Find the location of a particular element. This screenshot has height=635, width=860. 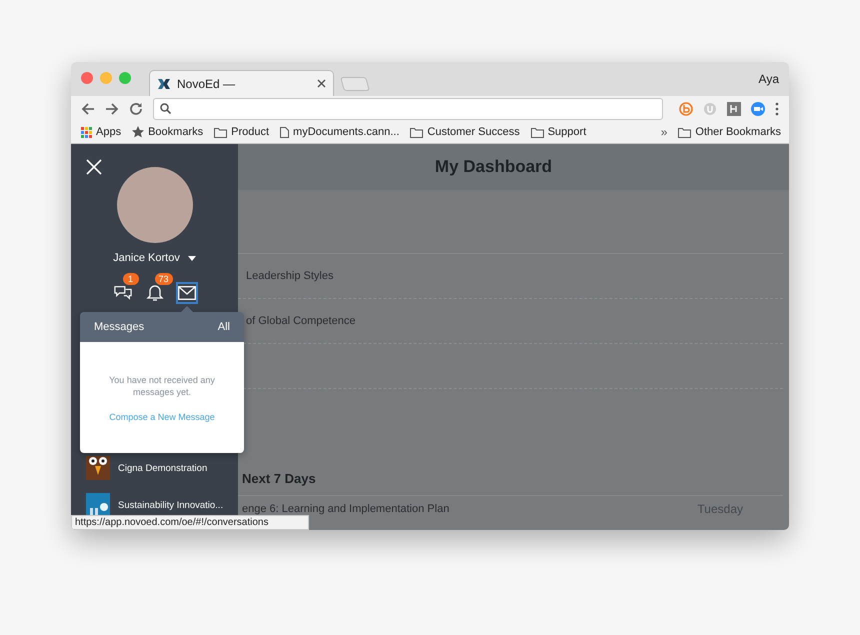

owl-icon is located at coordinates (98, 468).